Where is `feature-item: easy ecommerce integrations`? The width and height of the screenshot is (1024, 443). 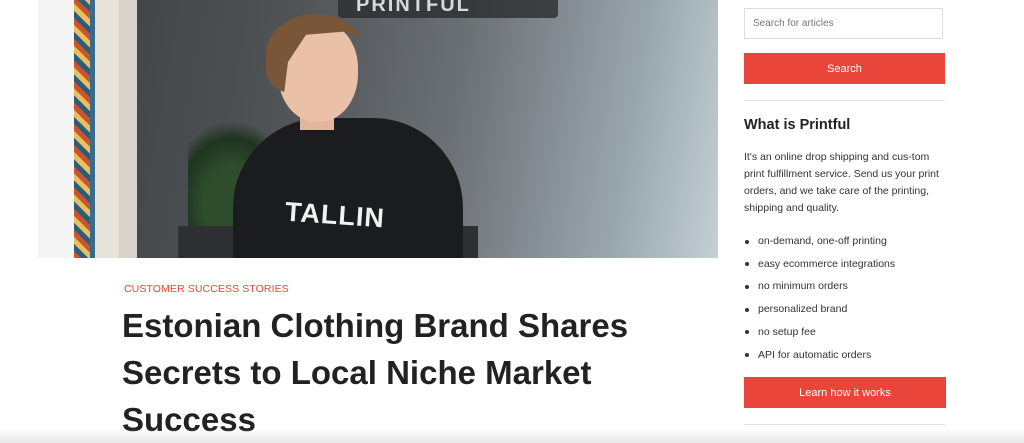
feature-item: easy ecommerce integrations is located at coordinates (819, 264).